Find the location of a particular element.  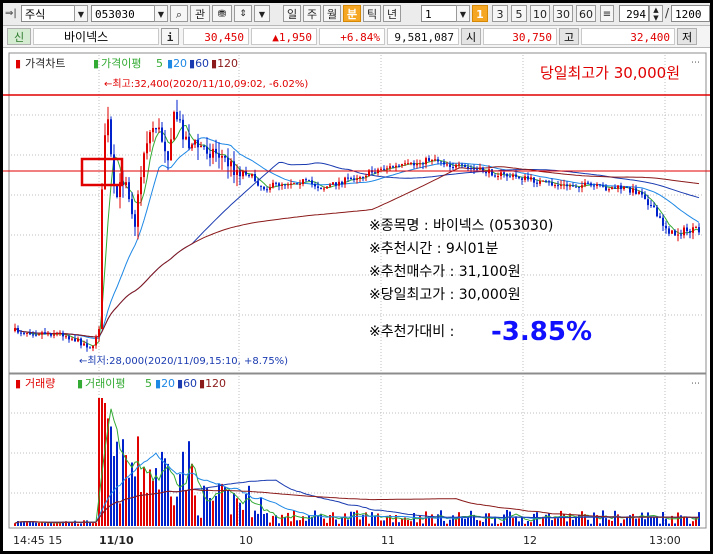

time-tick-1300: 13:00 is located at coordinates (665, 540).